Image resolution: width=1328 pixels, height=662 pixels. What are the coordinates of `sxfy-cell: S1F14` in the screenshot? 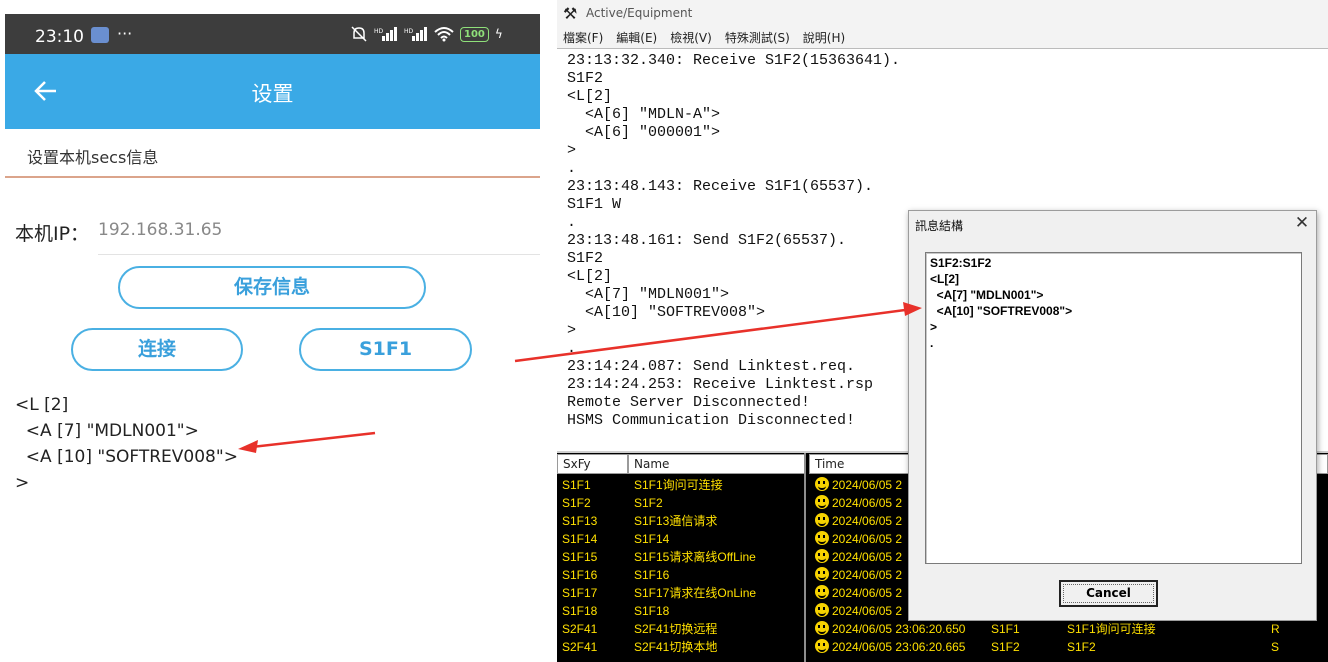 It's located at (580, 539).